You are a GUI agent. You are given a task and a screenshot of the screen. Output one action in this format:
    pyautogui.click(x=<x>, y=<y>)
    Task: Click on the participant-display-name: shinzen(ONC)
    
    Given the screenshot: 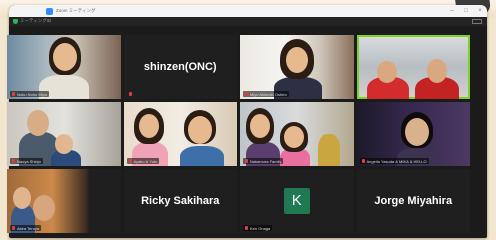 What is the action you would take?
    pyautogui.click(x=180, y=67)
    